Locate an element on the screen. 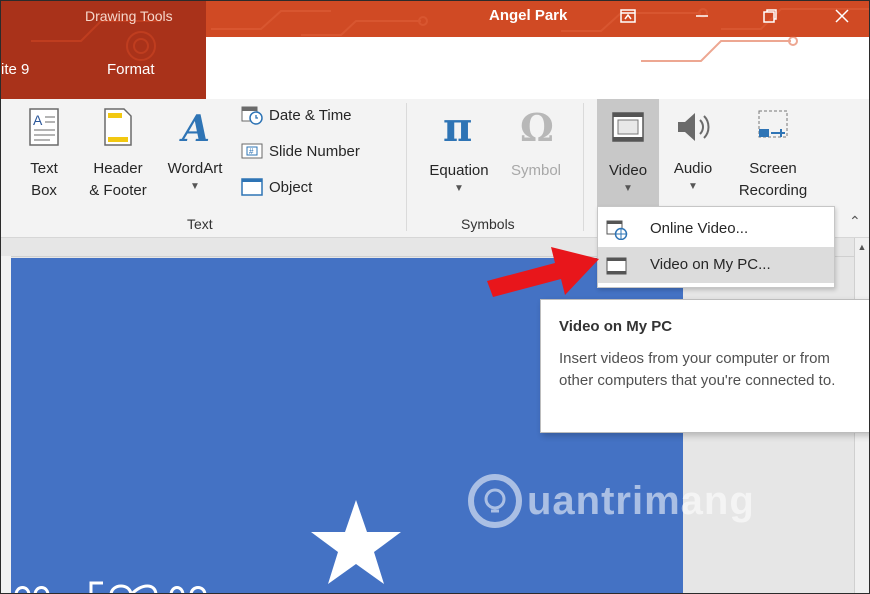 The height and width of the screenshot is (594, 870). quantrimang-watermark: uantrimang is located at coordinates (611, 501).